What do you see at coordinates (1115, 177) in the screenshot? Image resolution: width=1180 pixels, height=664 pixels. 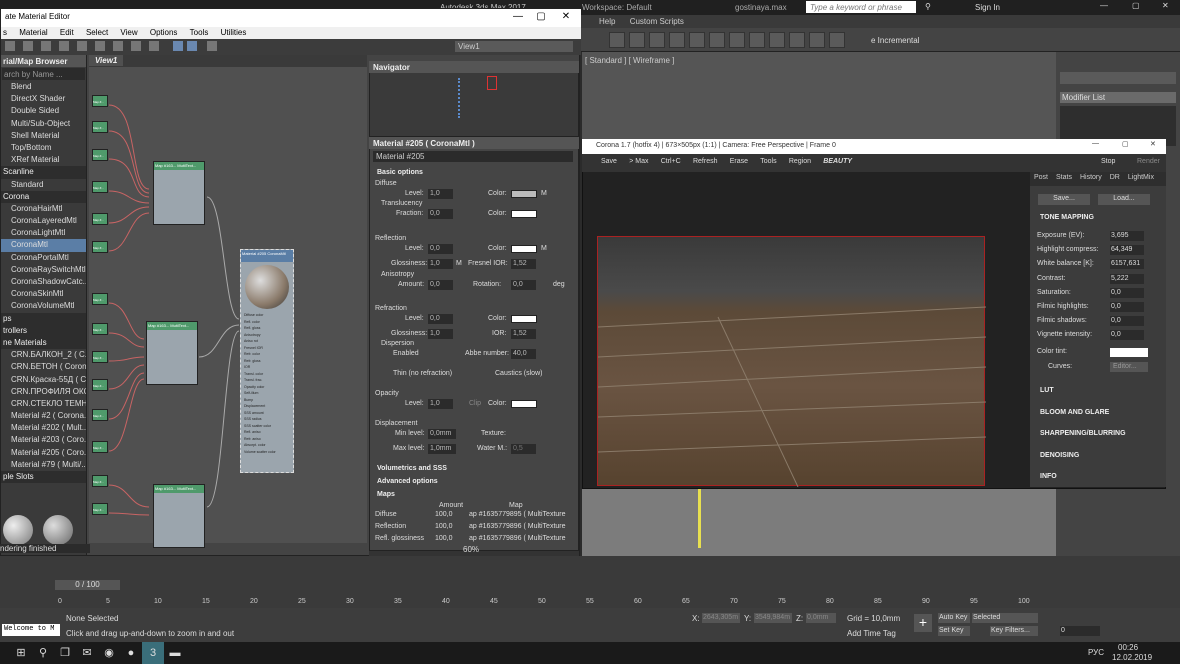 I see `vfb-tab-dr: DR` at bounding box center [1115, 177].